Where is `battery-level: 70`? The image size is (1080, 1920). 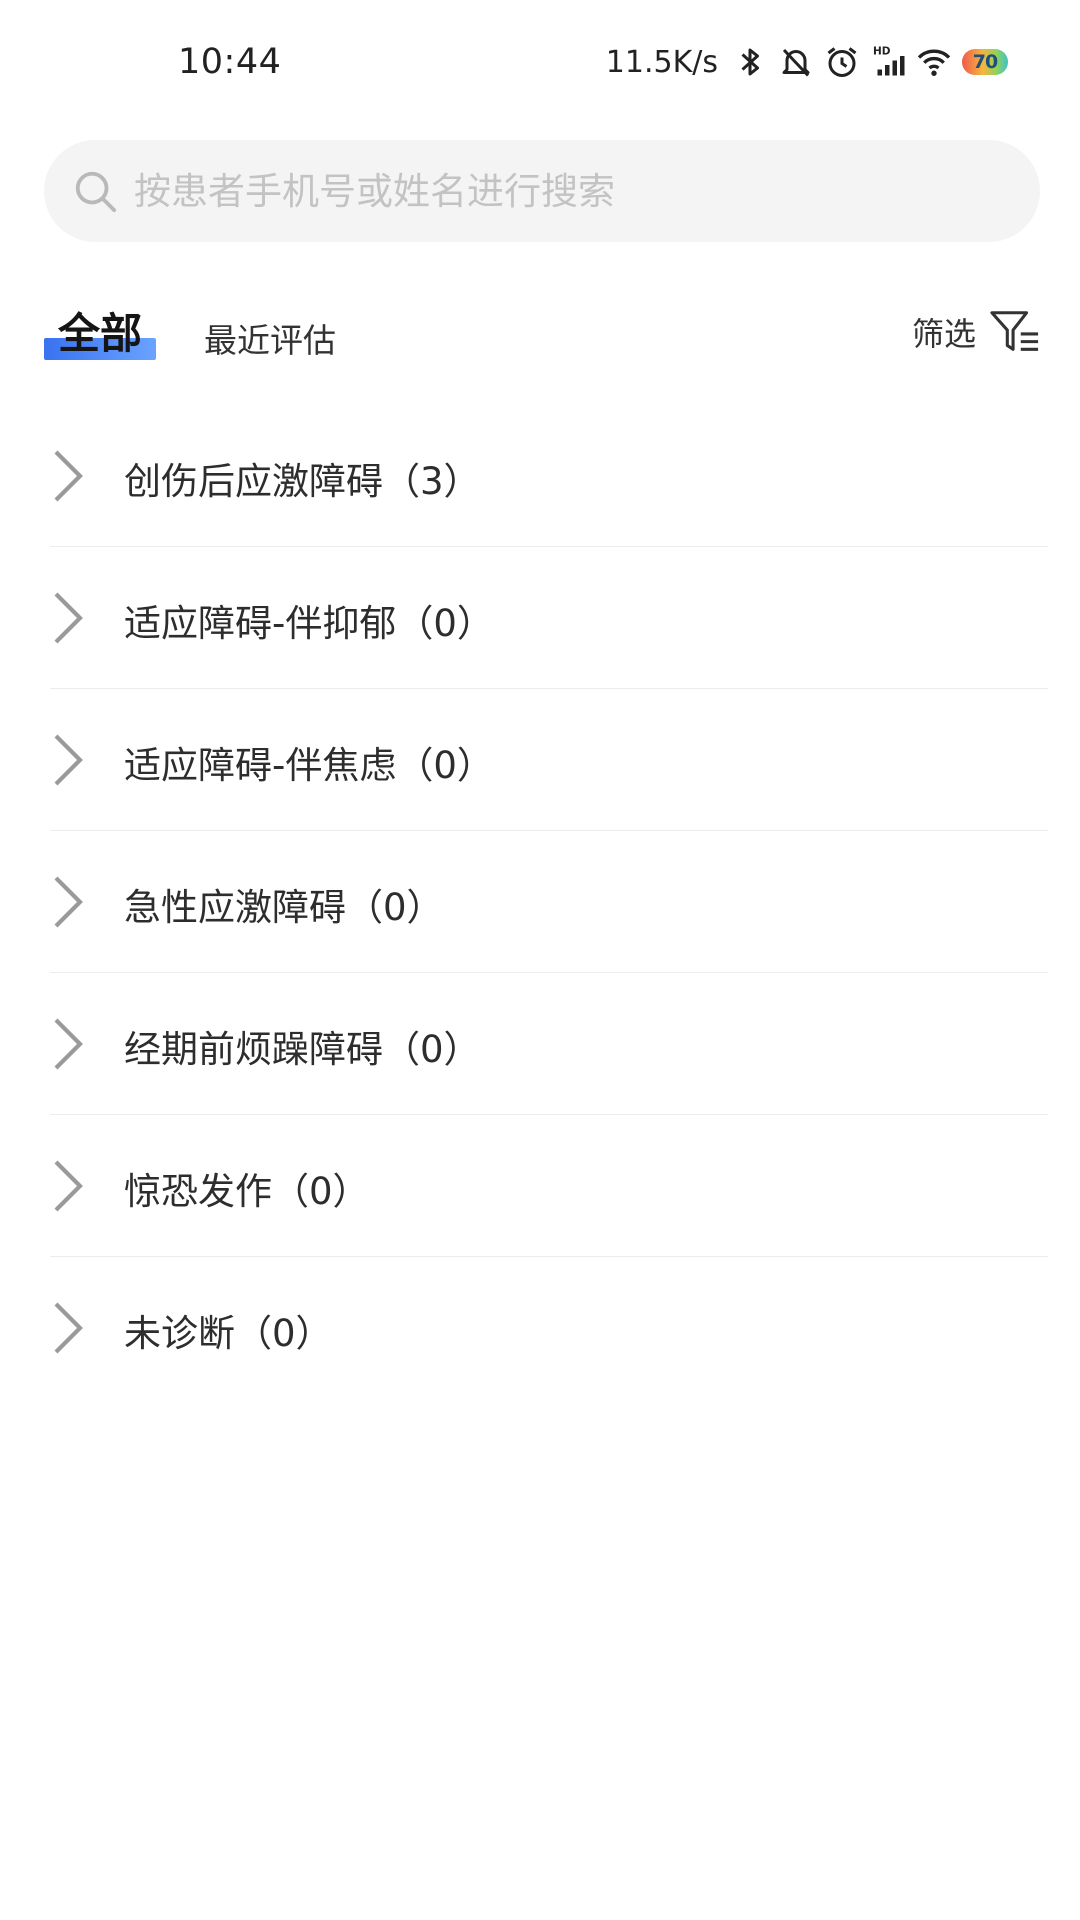 battery-level: 70 is located at coordinates (985, 62).